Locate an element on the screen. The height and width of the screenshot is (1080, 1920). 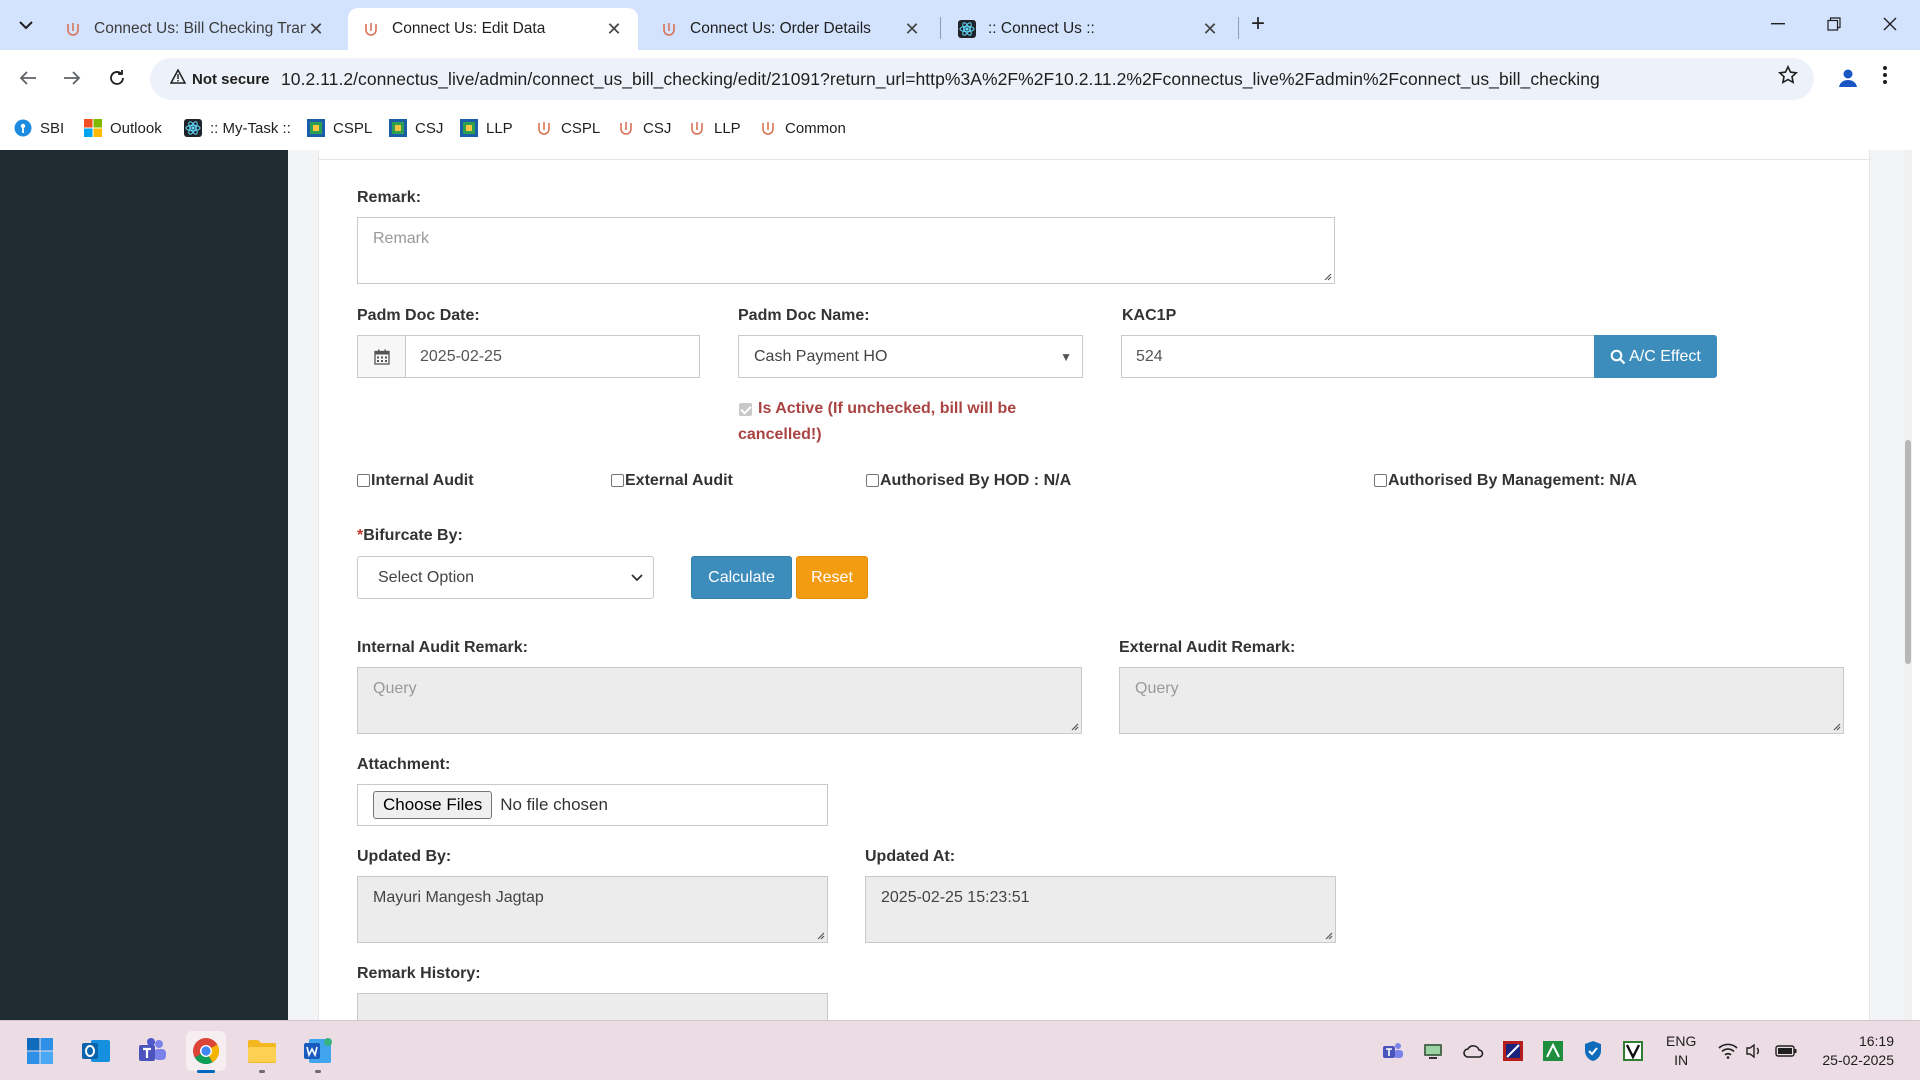
bookmark-cspl: CSPL is located at coordinates (339, 128).